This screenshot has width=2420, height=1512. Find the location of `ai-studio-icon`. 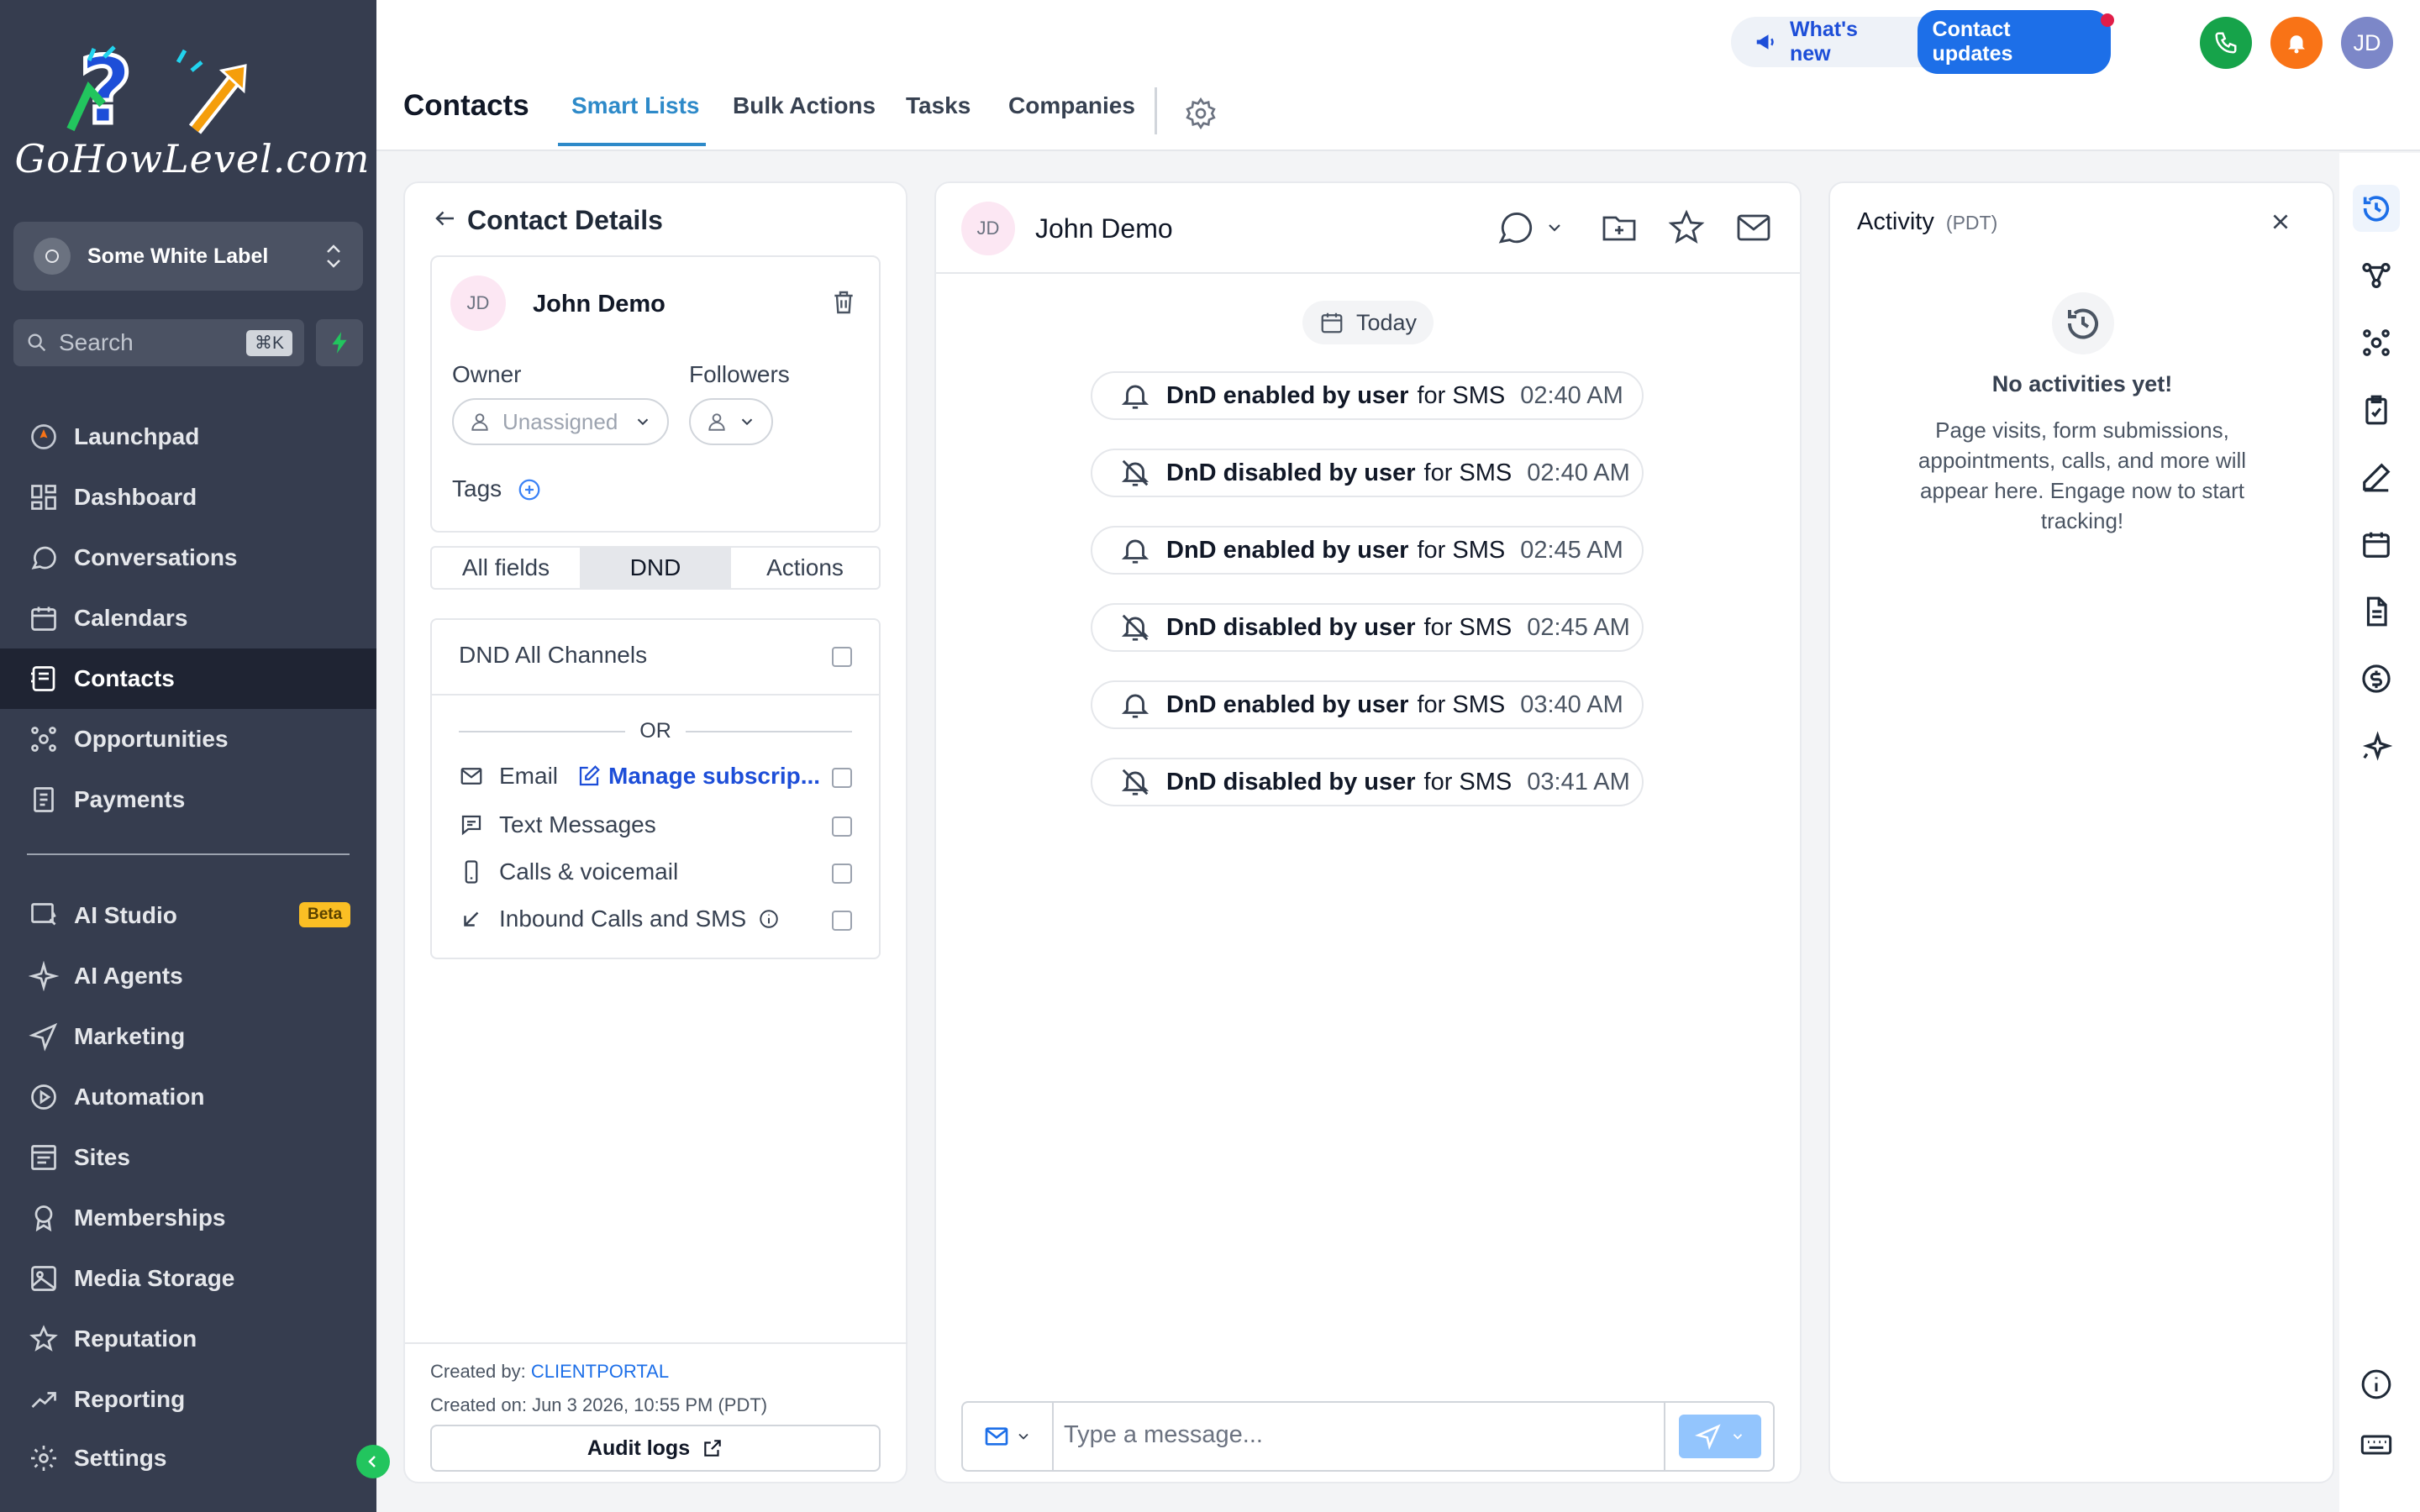

ai-studio-icon is located at coordinates (44, 915).